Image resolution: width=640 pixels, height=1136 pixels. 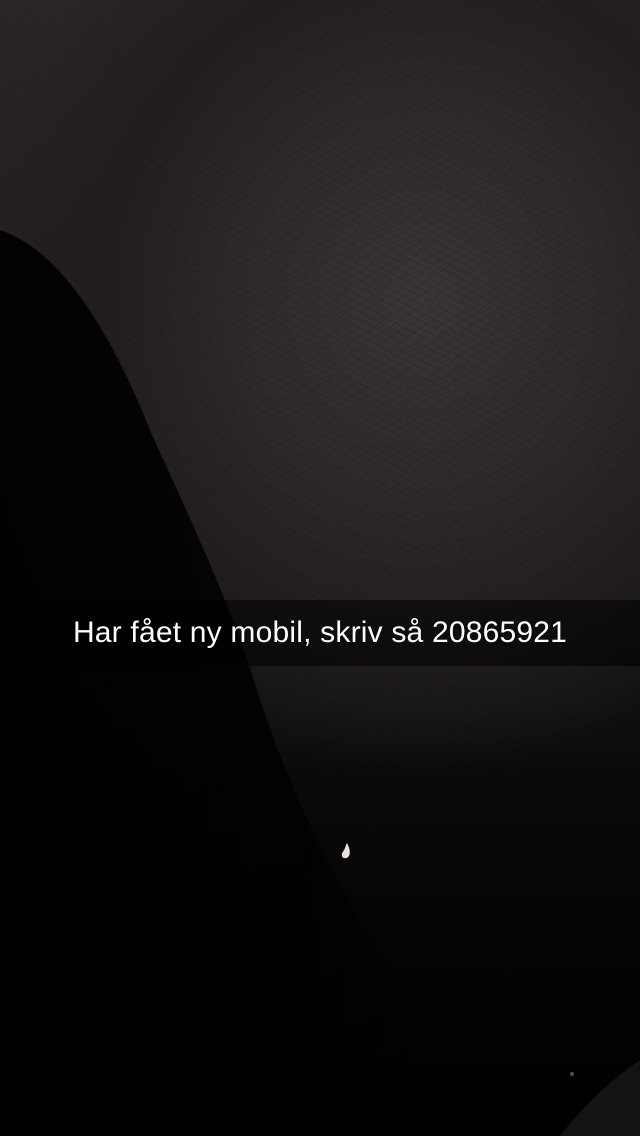 I want to click on caption-bar: Har fået ny mobil, skriv så 20865921, so click(x=320, y=633).